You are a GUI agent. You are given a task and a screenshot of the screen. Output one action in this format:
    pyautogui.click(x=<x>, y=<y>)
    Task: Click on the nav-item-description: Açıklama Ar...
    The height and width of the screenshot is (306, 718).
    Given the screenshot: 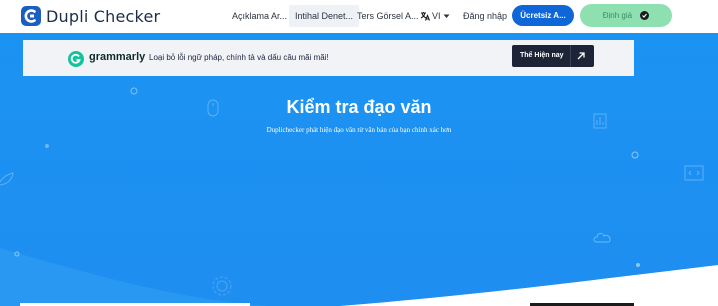 What is the action you would take?
    pyautogui.click(x=259, y=16)
    